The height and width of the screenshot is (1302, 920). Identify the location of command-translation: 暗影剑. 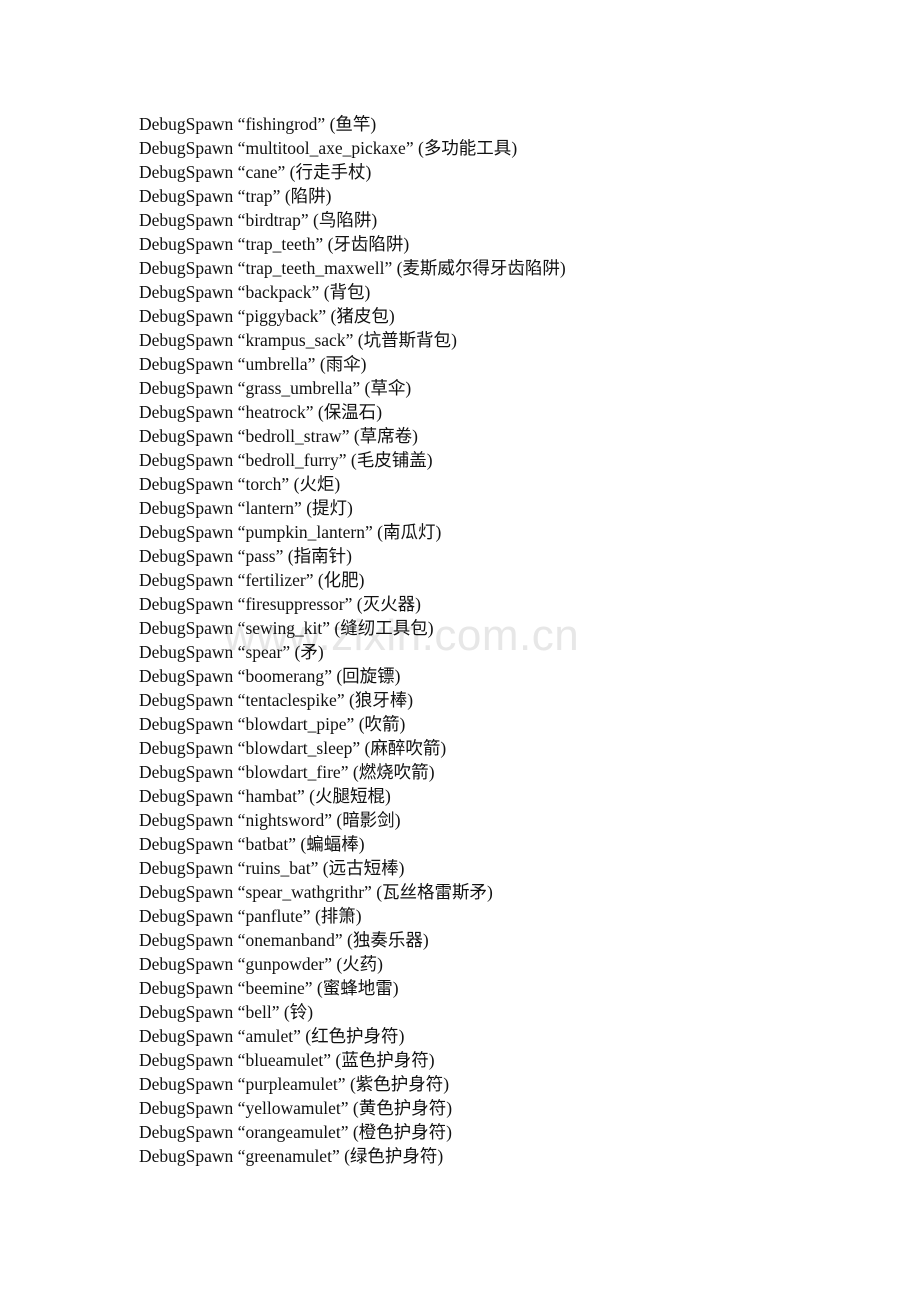
(368, 820).